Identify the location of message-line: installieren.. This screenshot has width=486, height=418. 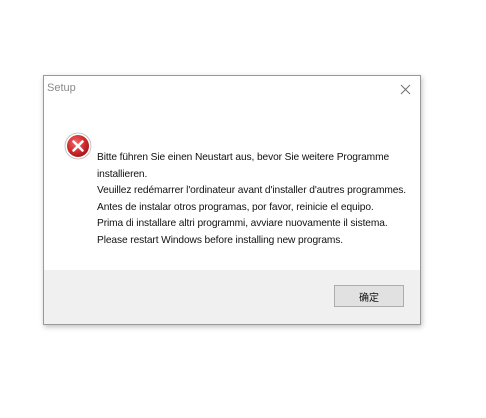
(122, 174).